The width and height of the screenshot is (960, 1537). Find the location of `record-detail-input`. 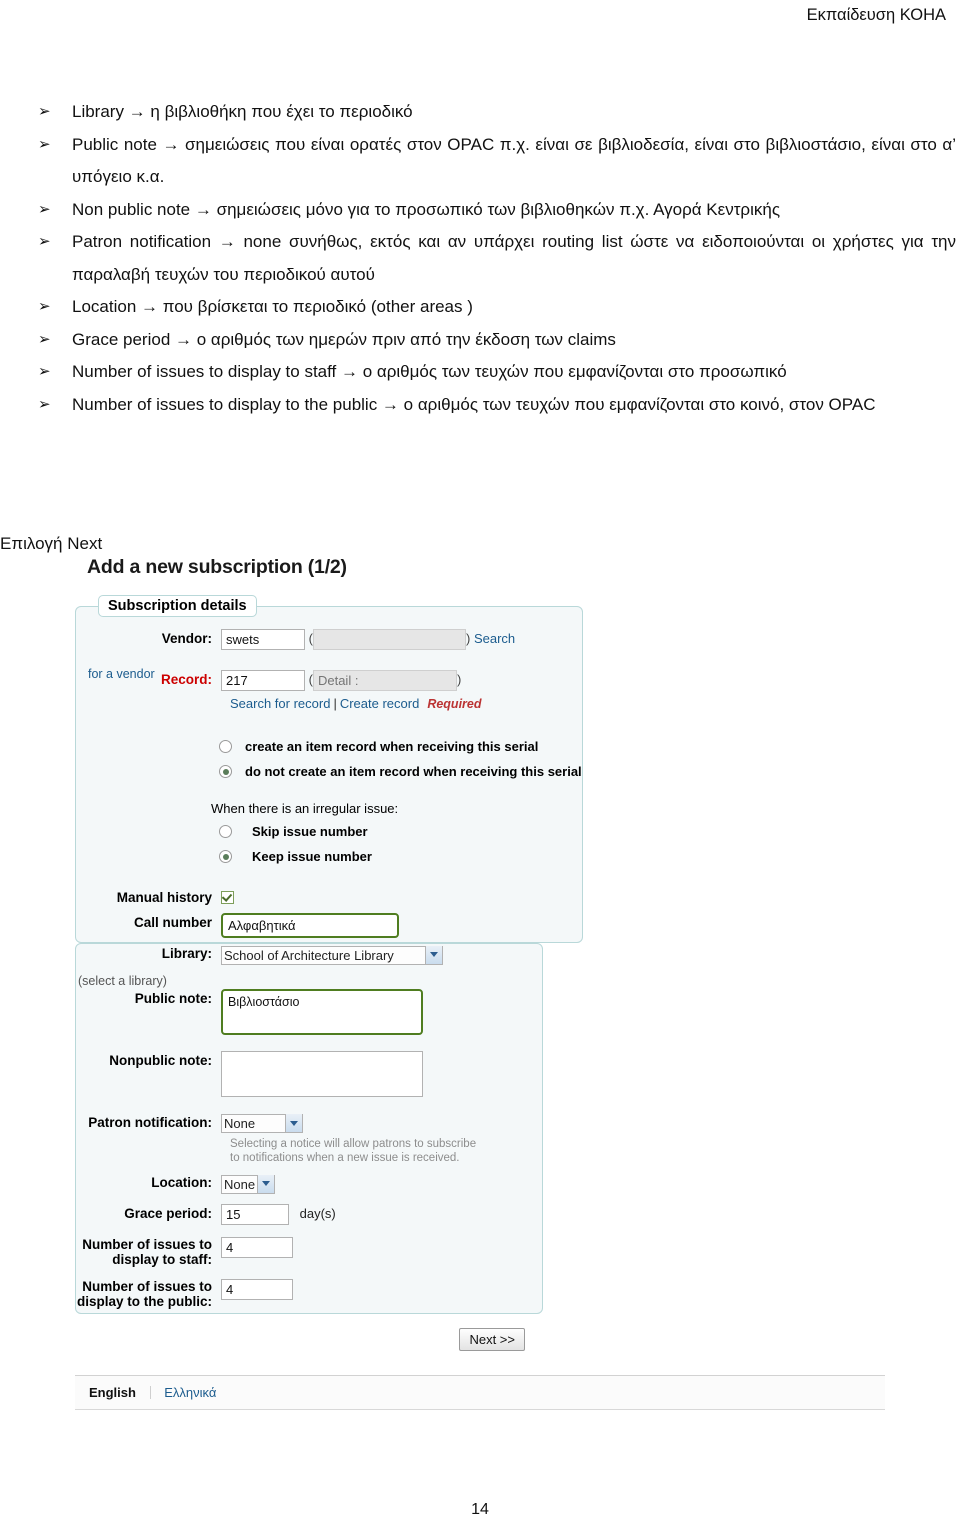

record-detail-input is located at coordinates (384, 681).